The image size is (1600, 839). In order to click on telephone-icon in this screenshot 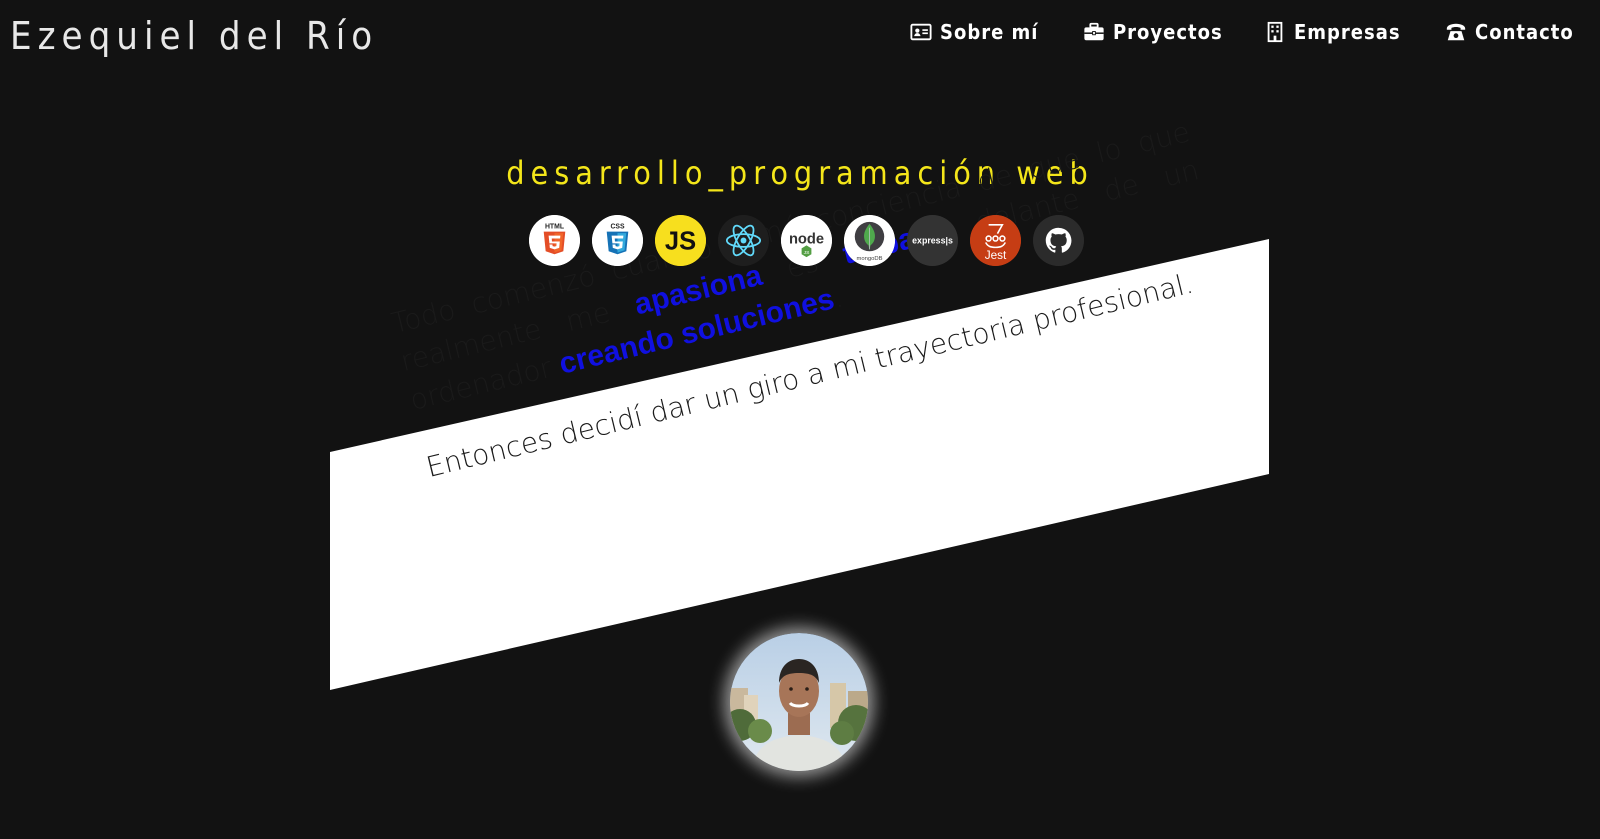, I will do `click(1456, 32)`.